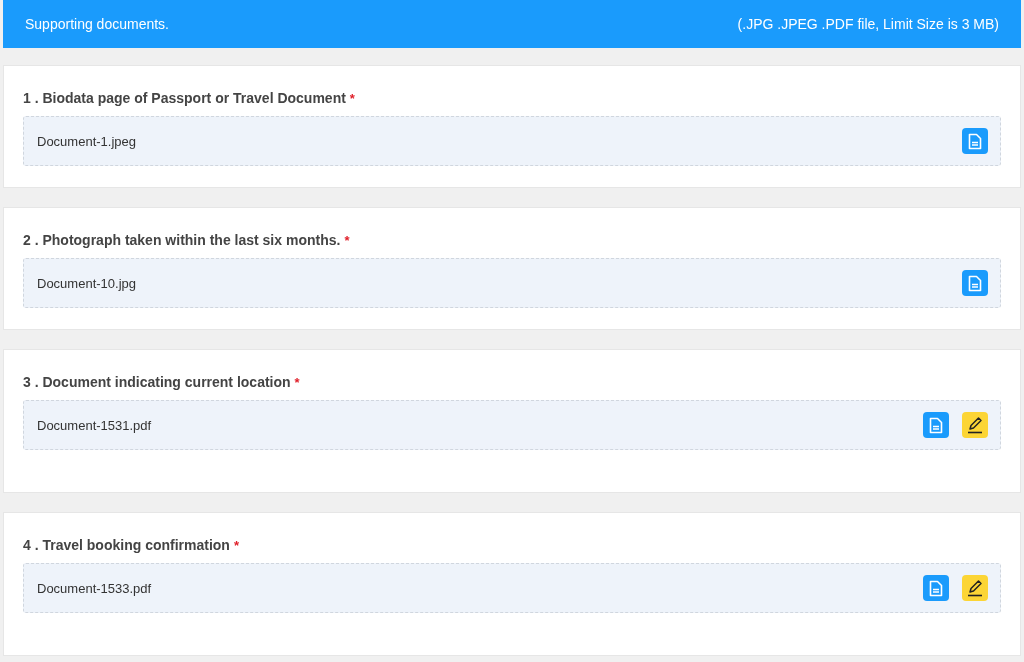  I want to click on document-label: 2 . Photograph taken within the last six months., so click(182, 240).